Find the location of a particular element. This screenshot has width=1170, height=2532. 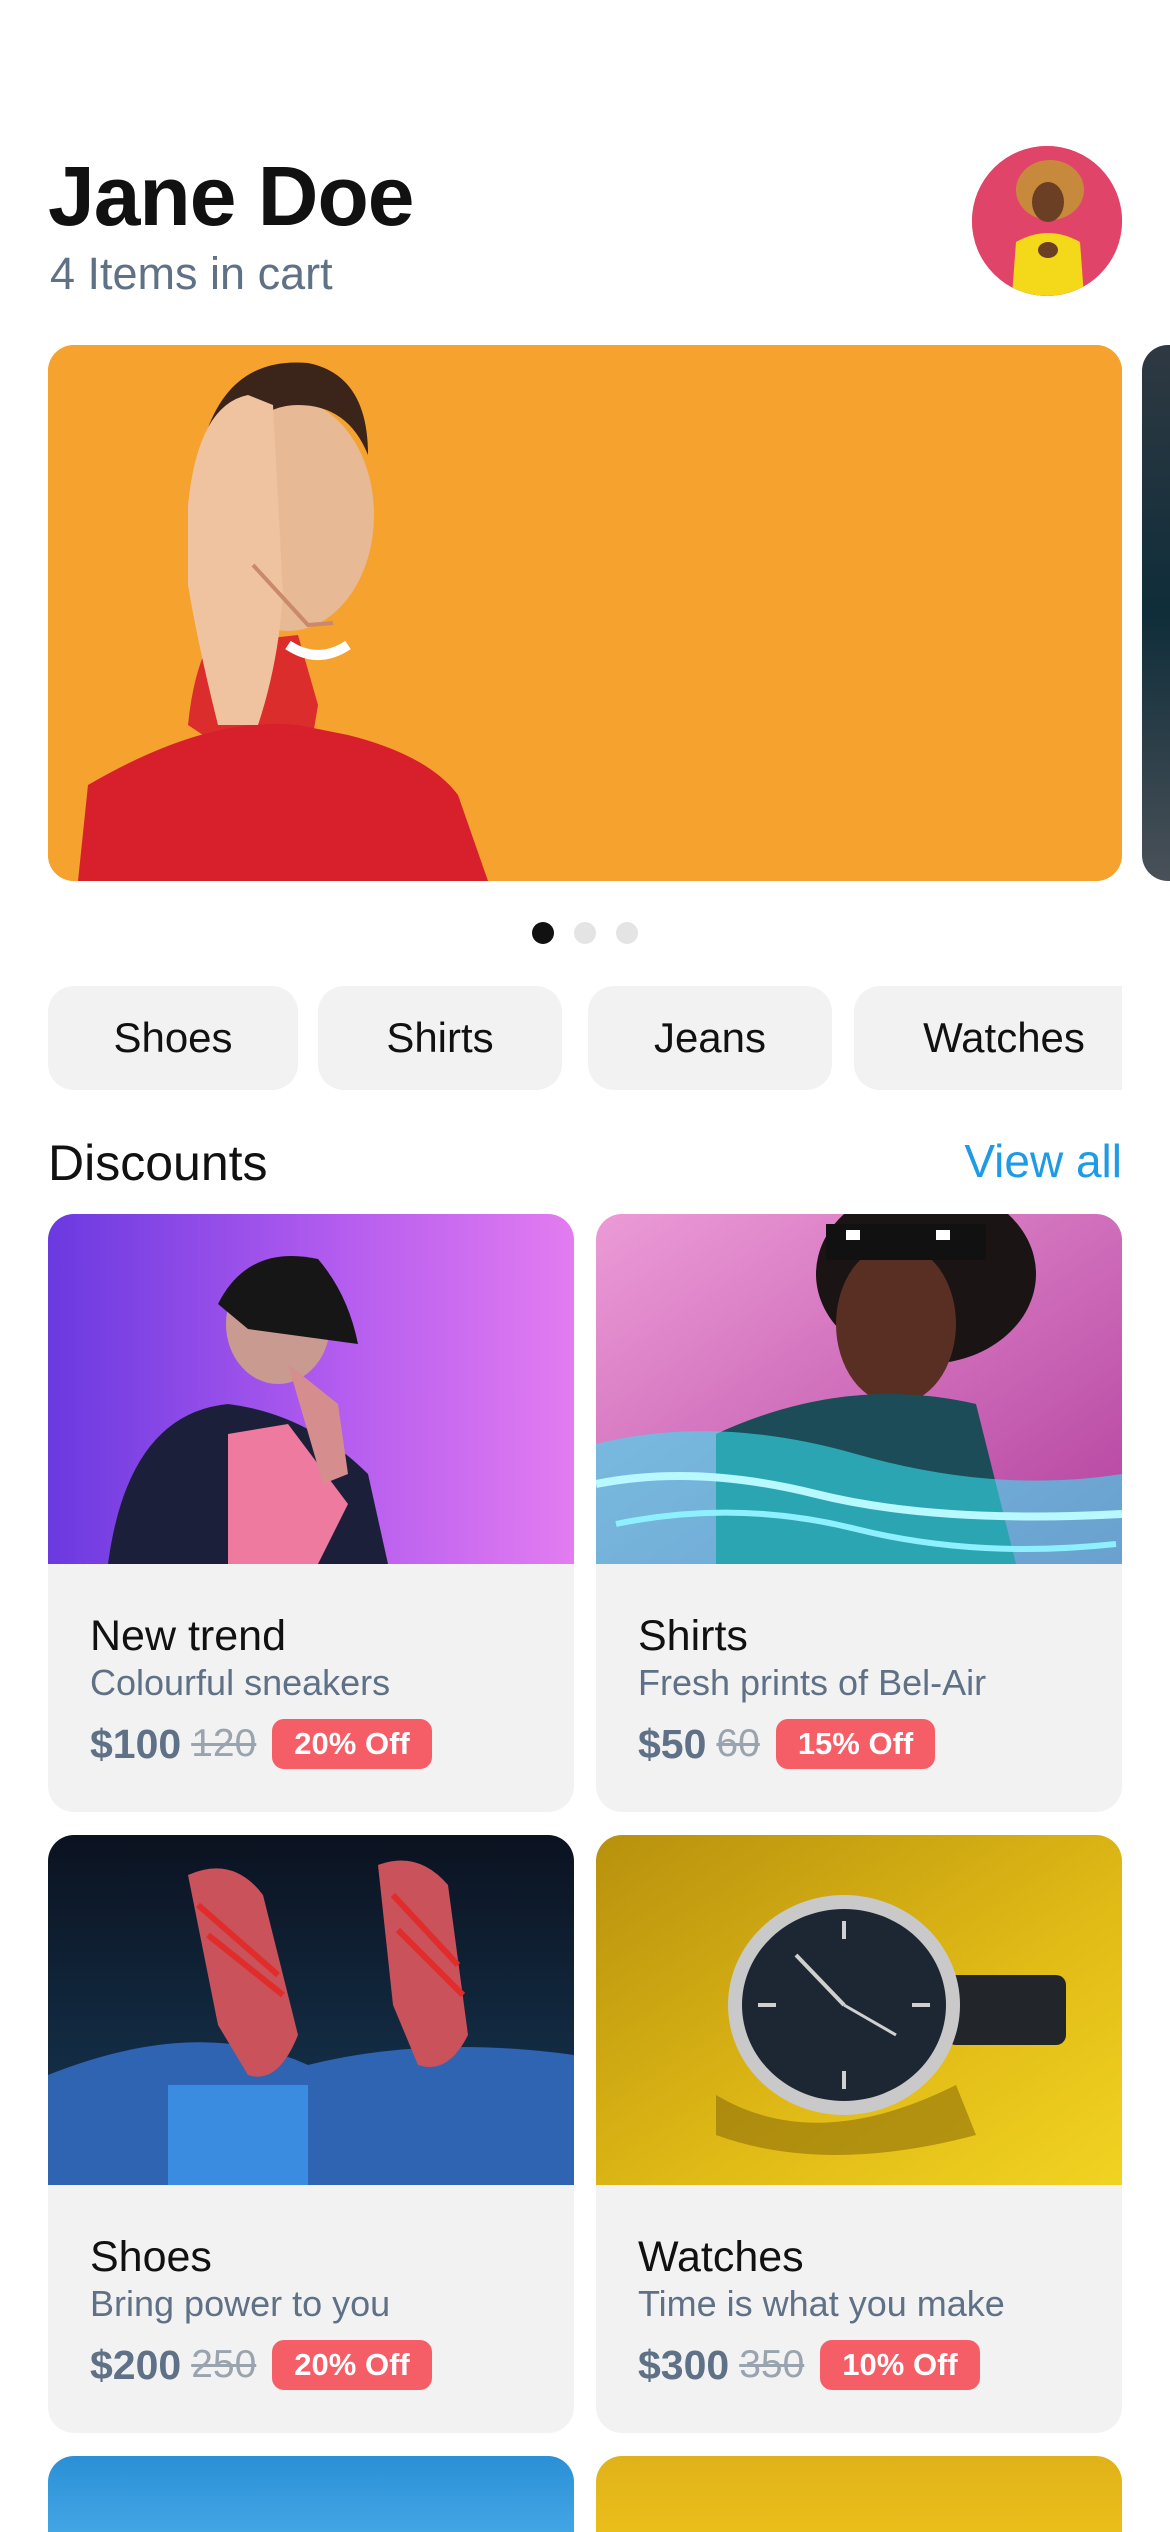

product-card-partial-right is located at coordinates (859, 2494).